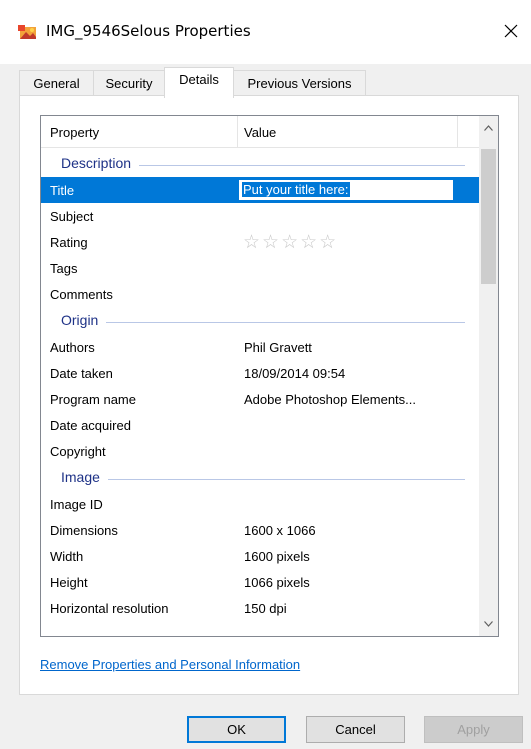  I want to click on window-title: IMG_9546Selous Properties, so click(148, 31).